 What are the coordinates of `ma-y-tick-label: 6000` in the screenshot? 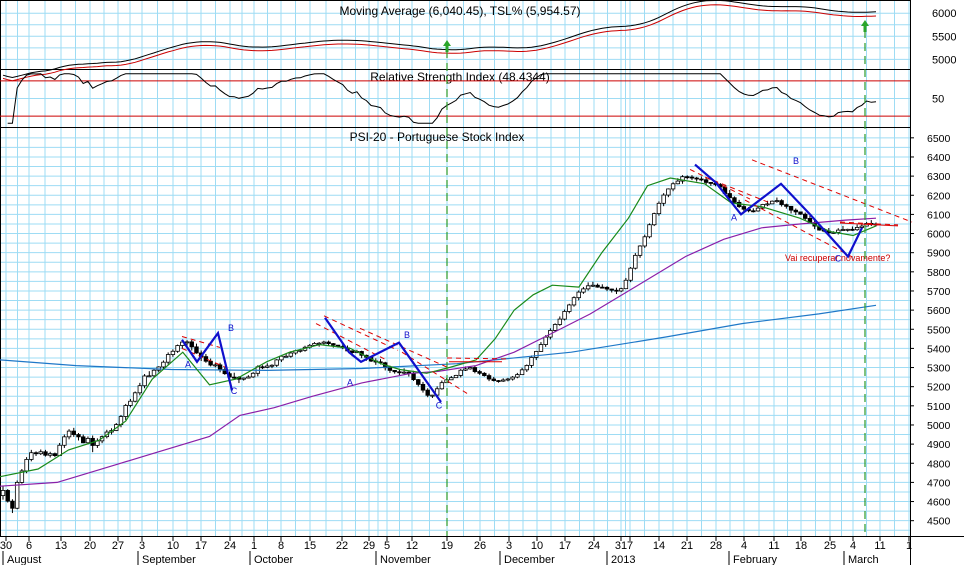 It's located at (944, 14).